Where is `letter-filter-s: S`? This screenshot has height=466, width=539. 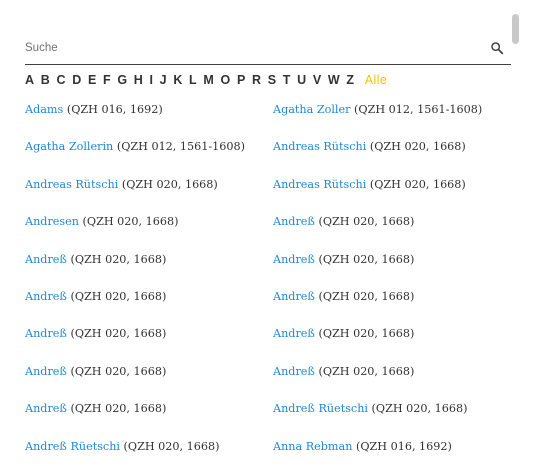
letter-filter-s: S is located at coordinates (272, 80).